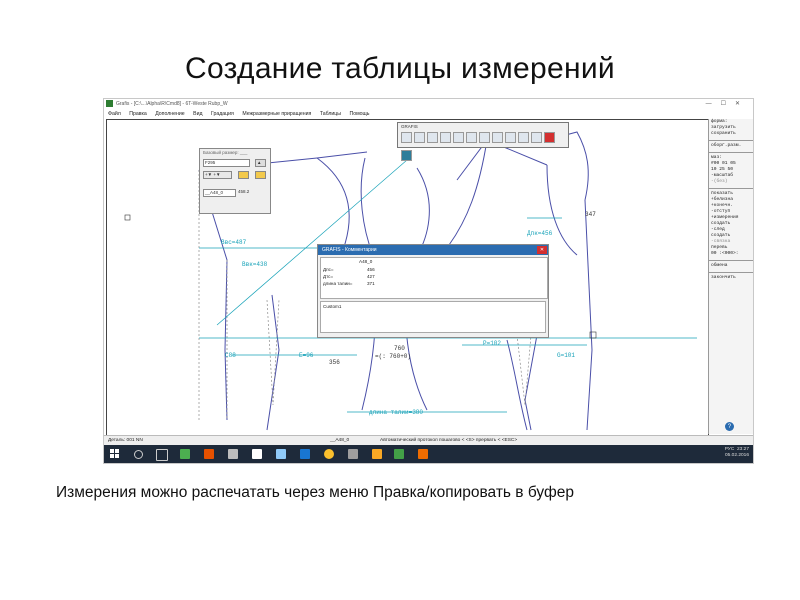  Describe the element at coordinates (244, 191) in the screenshot. I see `part-value: 458.2` at that location.